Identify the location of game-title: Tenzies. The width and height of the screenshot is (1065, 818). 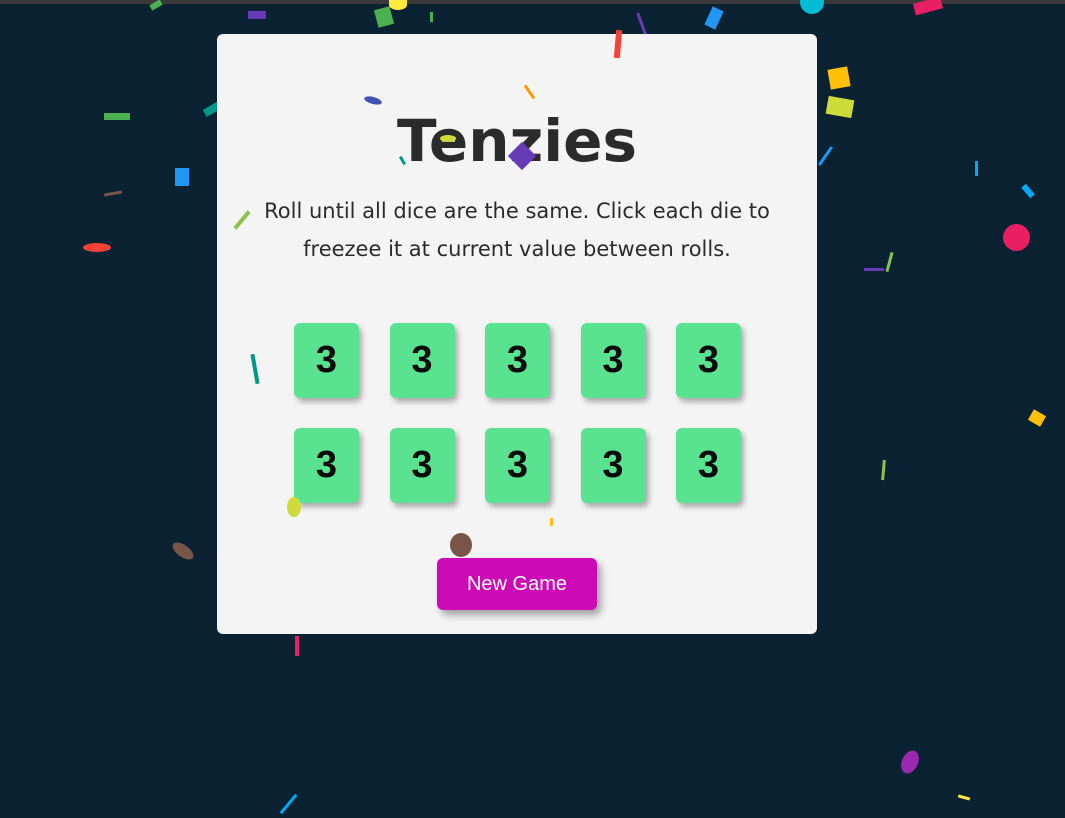
(517, 141).